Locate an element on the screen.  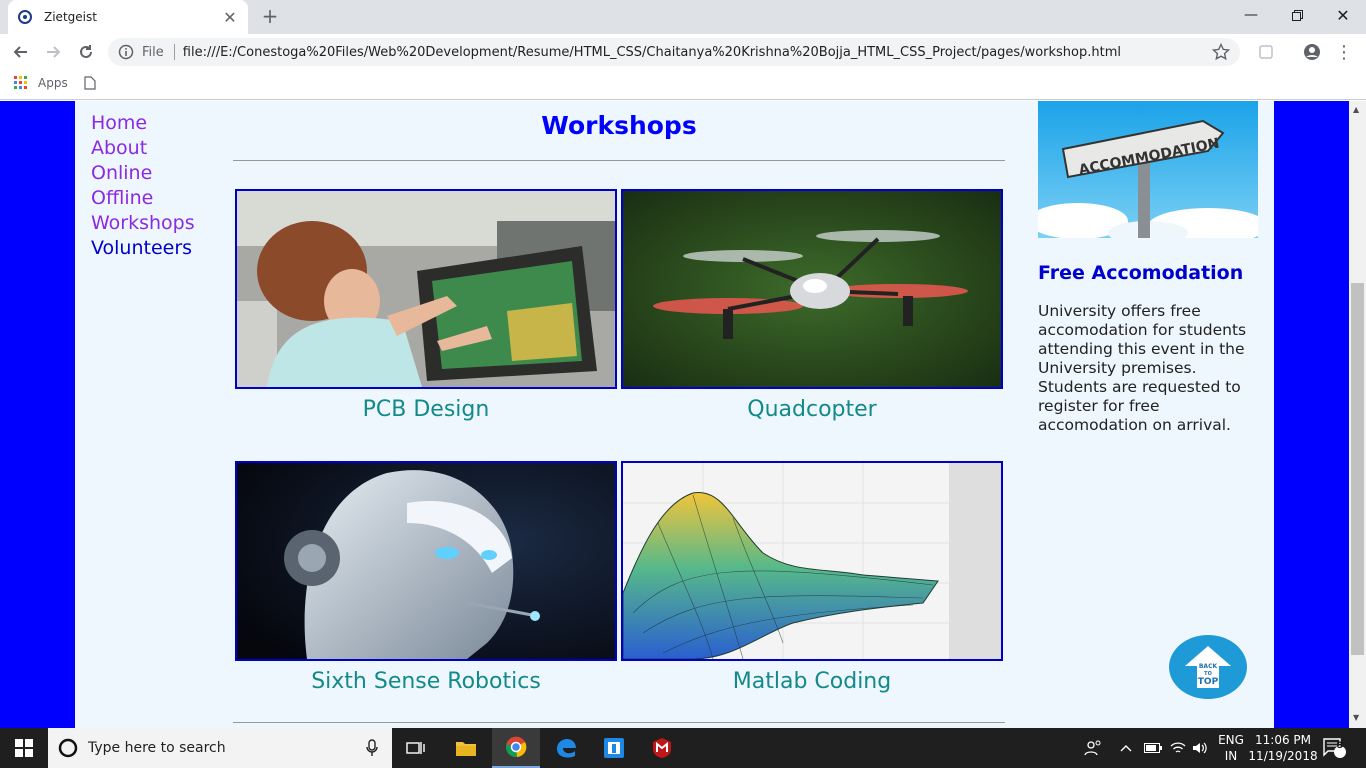
nav-link-offline: Offline is located at coordinates (143, 198).